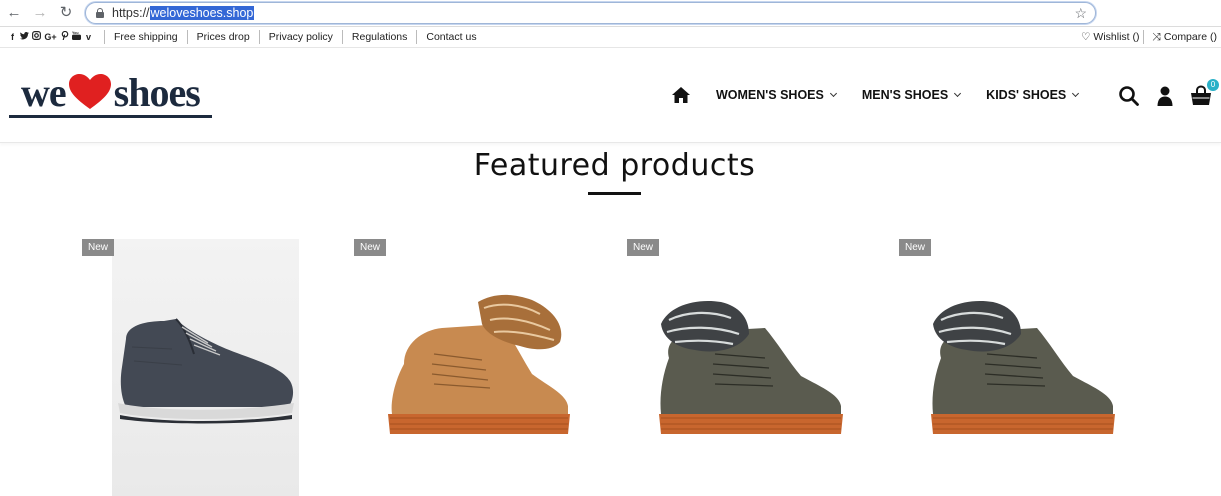  I want to click on logo-underline, so click(110, 116).